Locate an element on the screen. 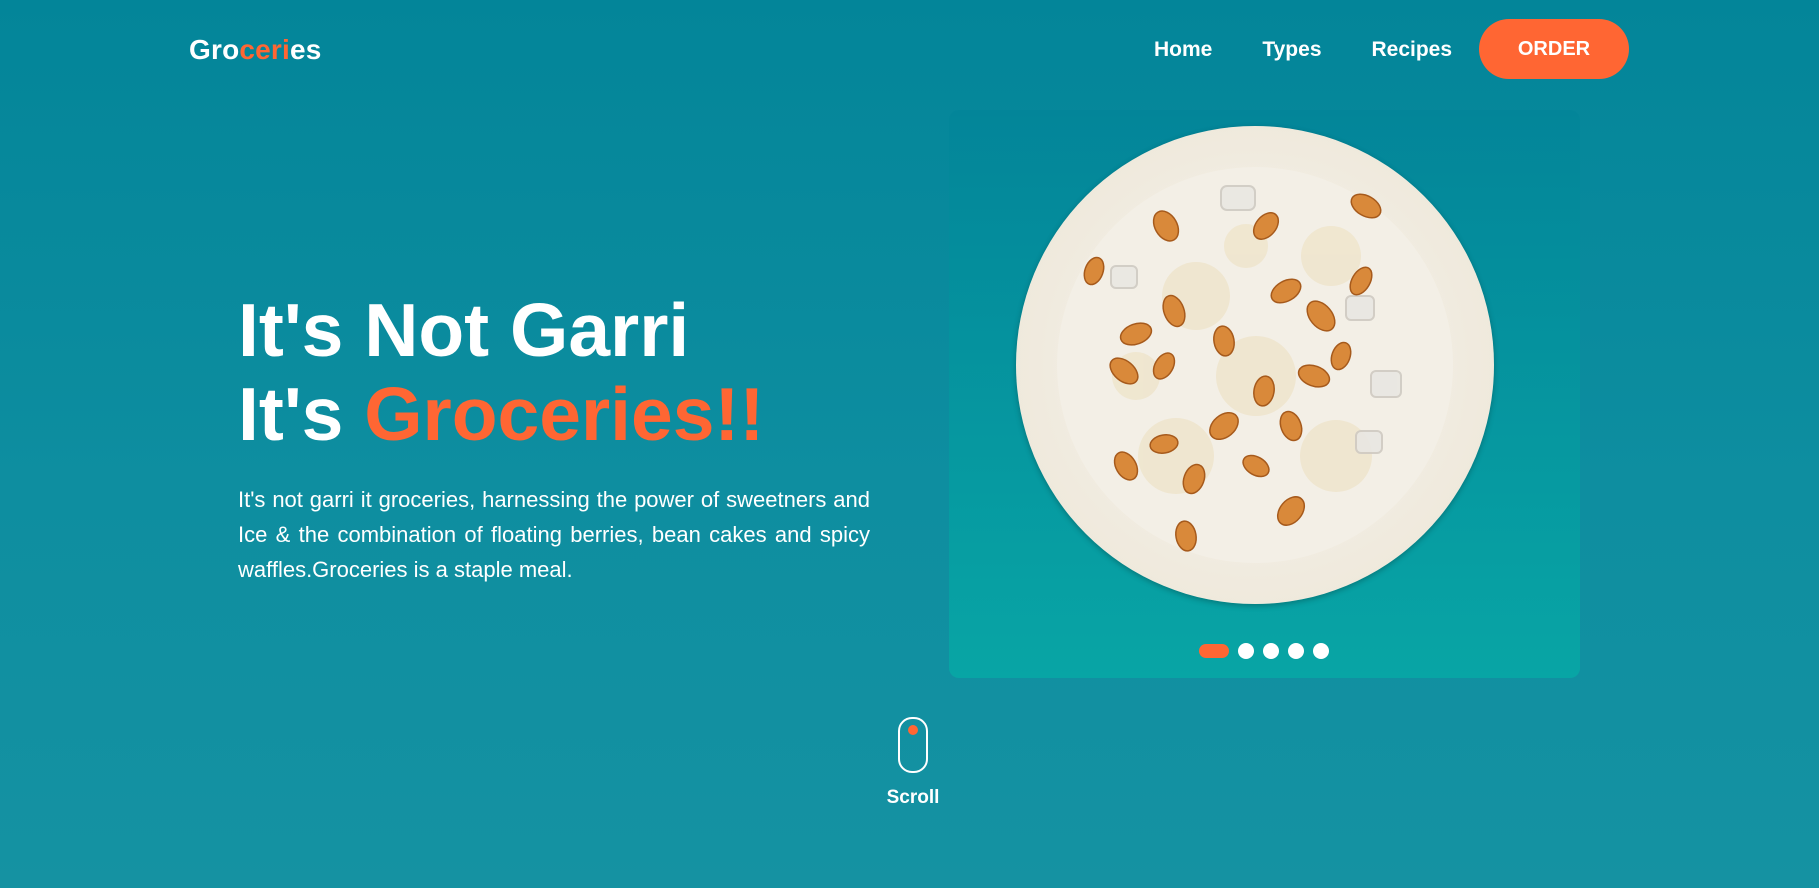 The image size is (1819, 888). carousel-dots is located at coordinates (1264, 651).